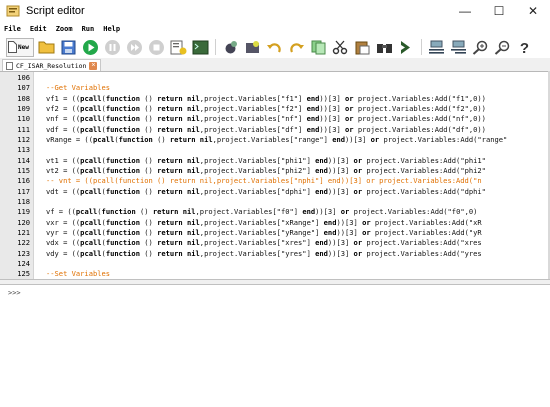 This screenshot has height=407, width=550. What do you see at coordinates (88, 29) in the screenshot?
I see `menu-run: Run` at bounding box center [88, 29].